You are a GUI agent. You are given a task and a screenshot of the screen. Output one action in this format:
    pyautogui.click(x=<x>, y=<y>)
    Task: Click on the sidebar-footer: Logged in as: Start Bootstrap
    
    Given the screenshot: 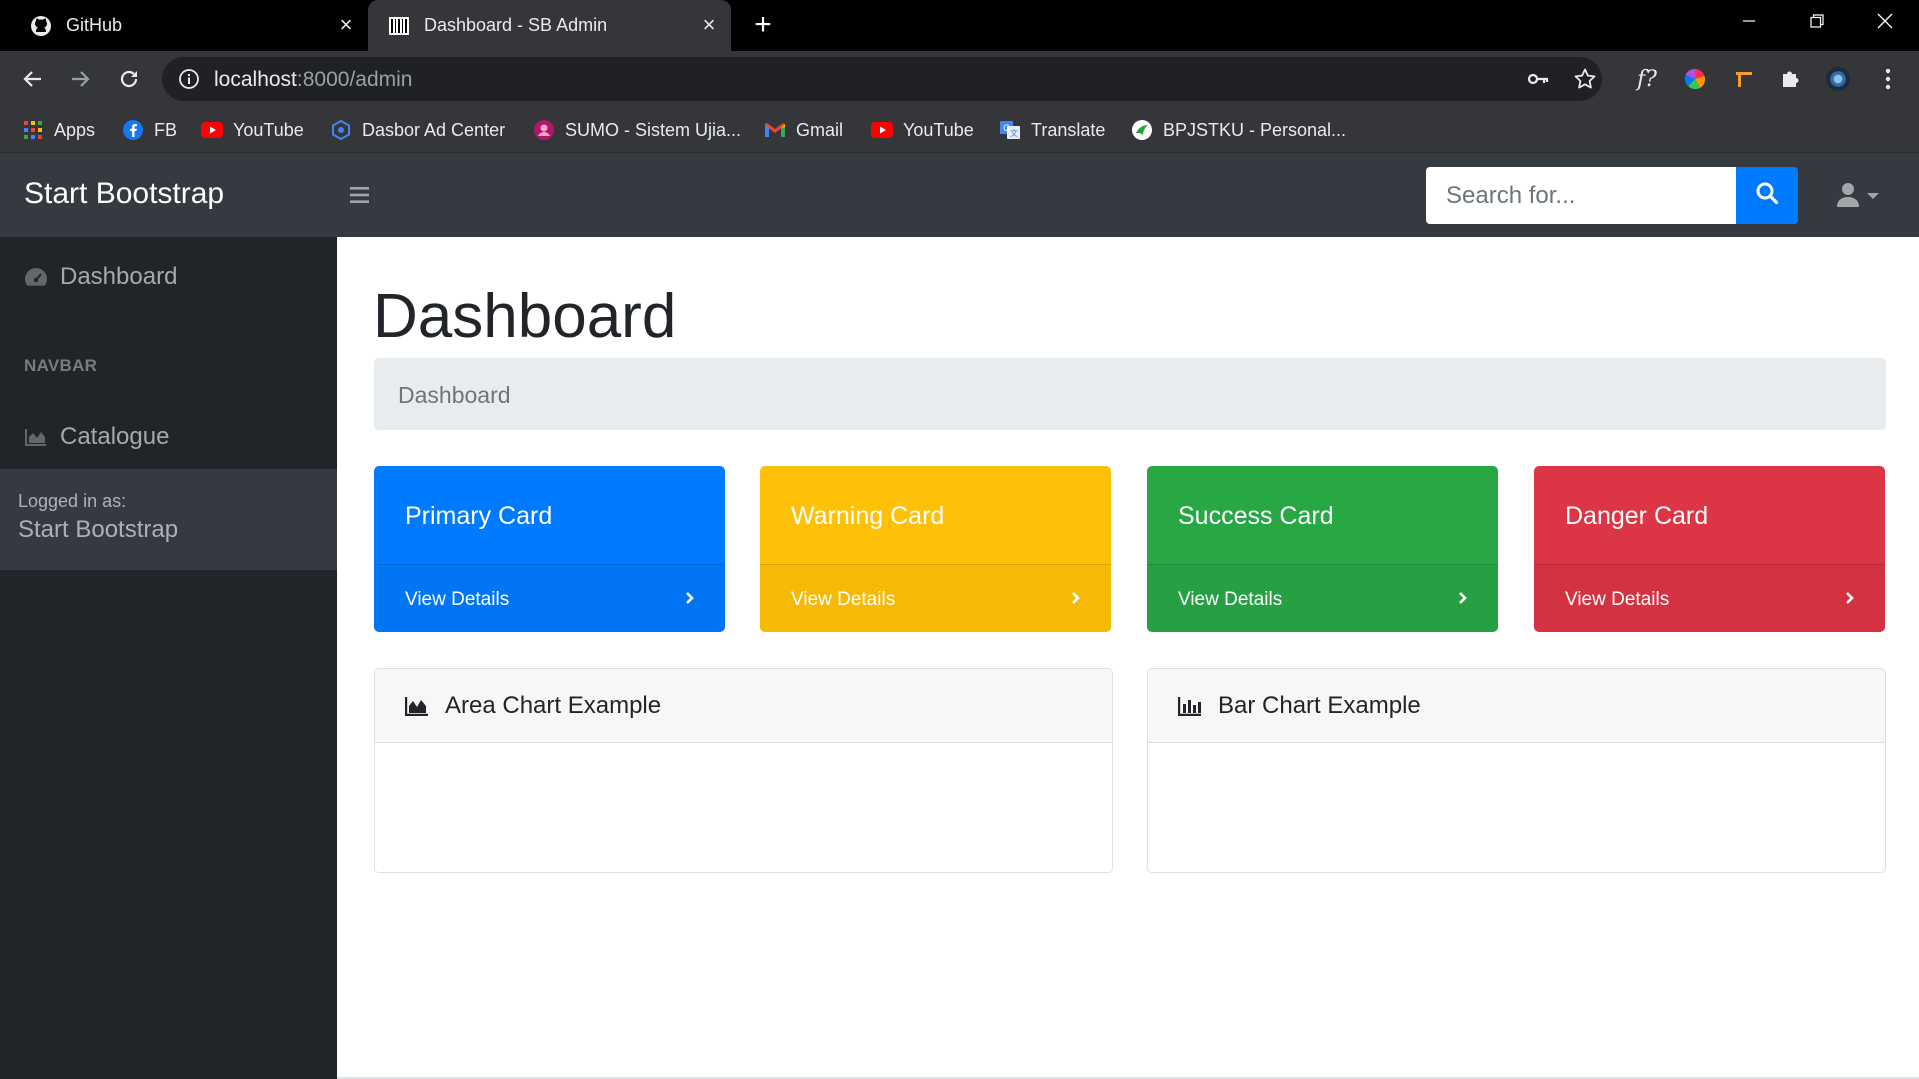 What is the action you would take?
    pyautogui.click(x=168, y=519)
    